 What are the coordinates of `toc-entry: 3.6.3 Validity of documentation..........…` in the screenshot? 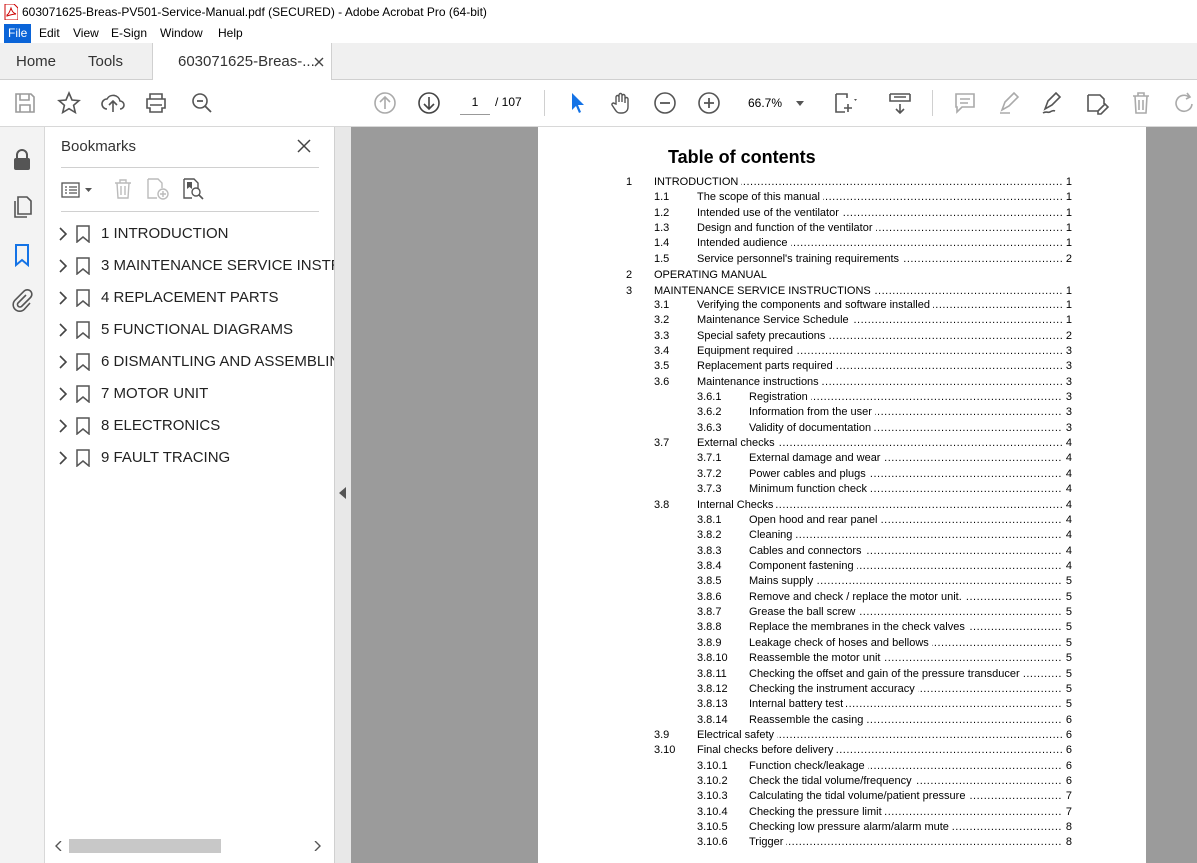 It's located at (805, 427).